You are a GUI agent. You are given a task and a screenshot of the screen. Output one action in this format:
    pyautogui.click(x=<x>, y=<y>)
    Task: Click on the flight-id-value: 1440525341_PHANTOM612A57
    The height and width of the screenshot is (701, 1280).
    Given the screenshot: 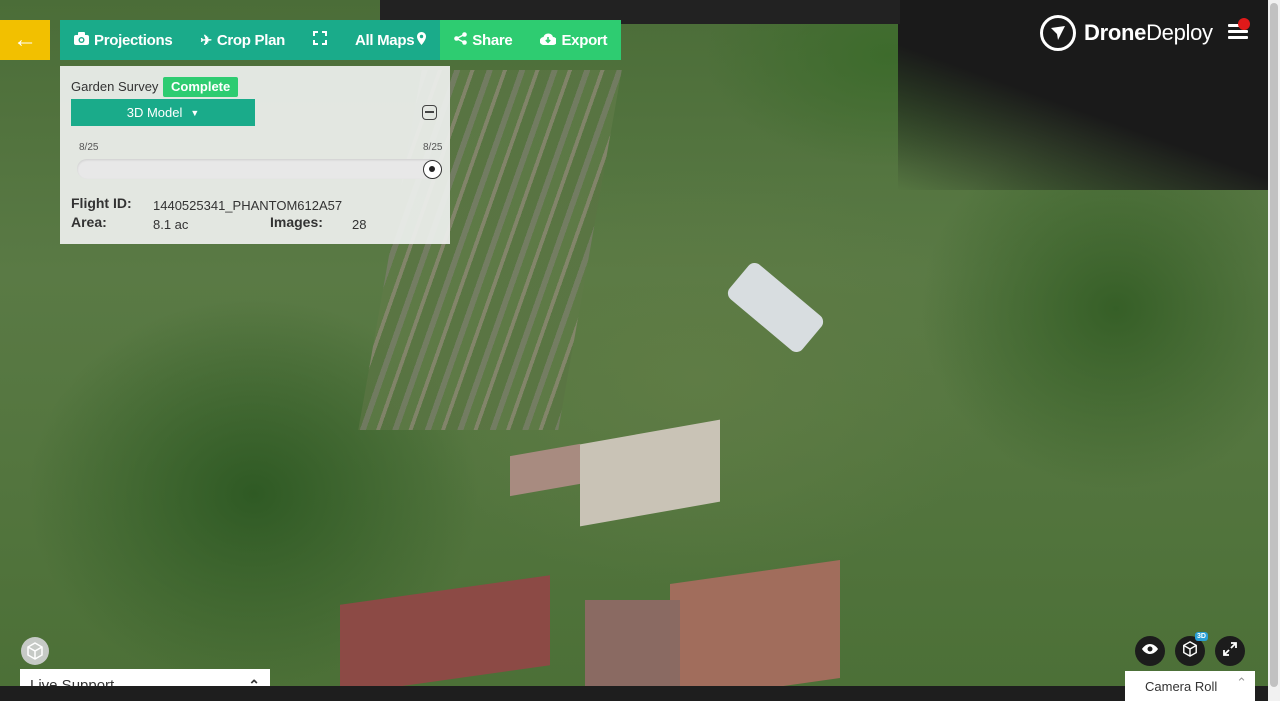 What is the action you would take?
    pyautogui.click(x=248, y=205)
    